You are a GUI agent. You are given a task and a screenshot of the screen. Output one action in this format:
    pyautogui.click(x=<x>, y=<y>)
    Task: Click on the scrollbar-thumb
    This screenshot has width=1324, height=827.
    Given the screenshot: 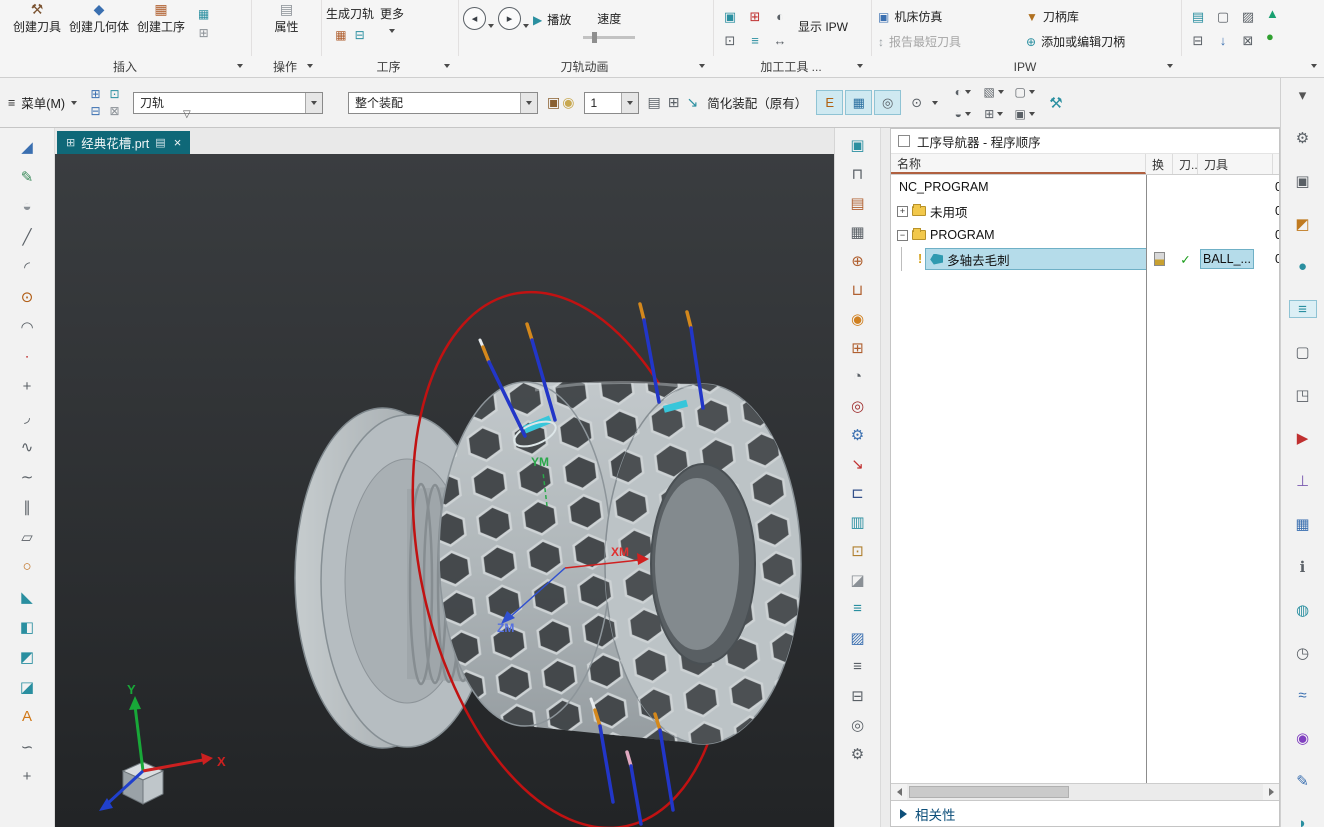 What is the action you would take?
    pyautogui.click(x=989, y=792)
    